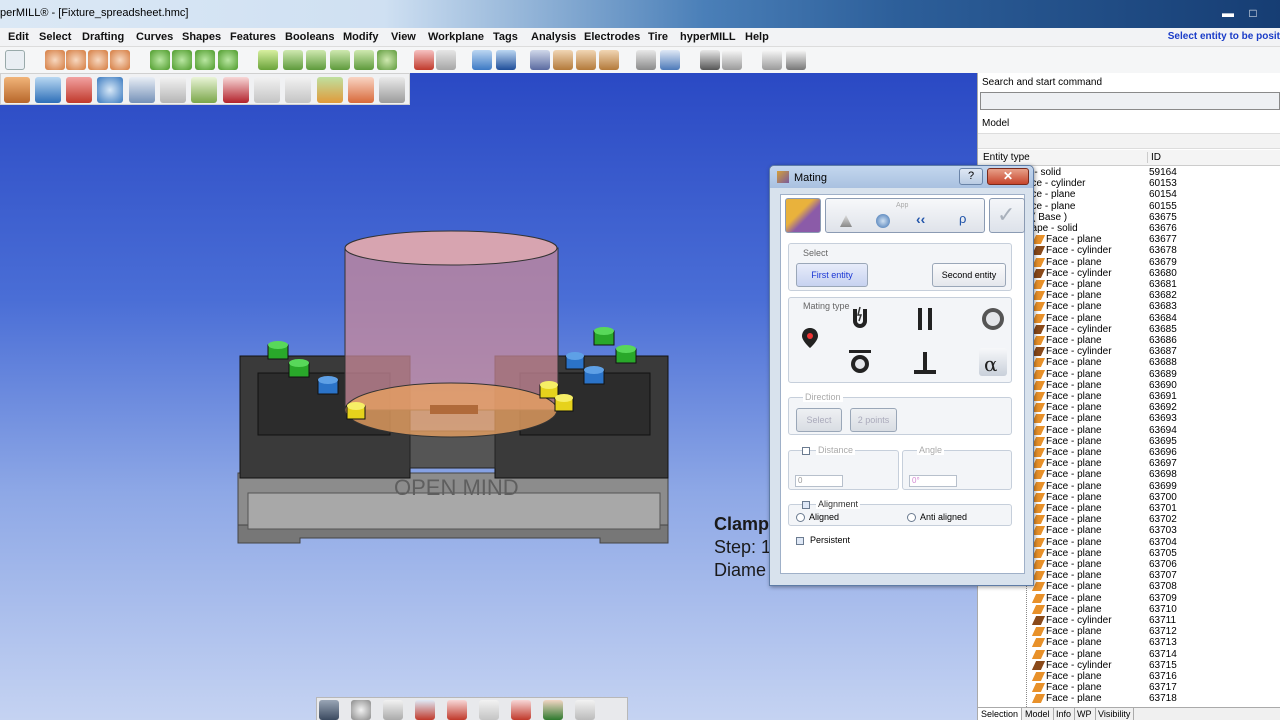 Image resolution: width=1280 pixels, height=720 pixels. I want to click on concentric-icon, so click(993, 319).